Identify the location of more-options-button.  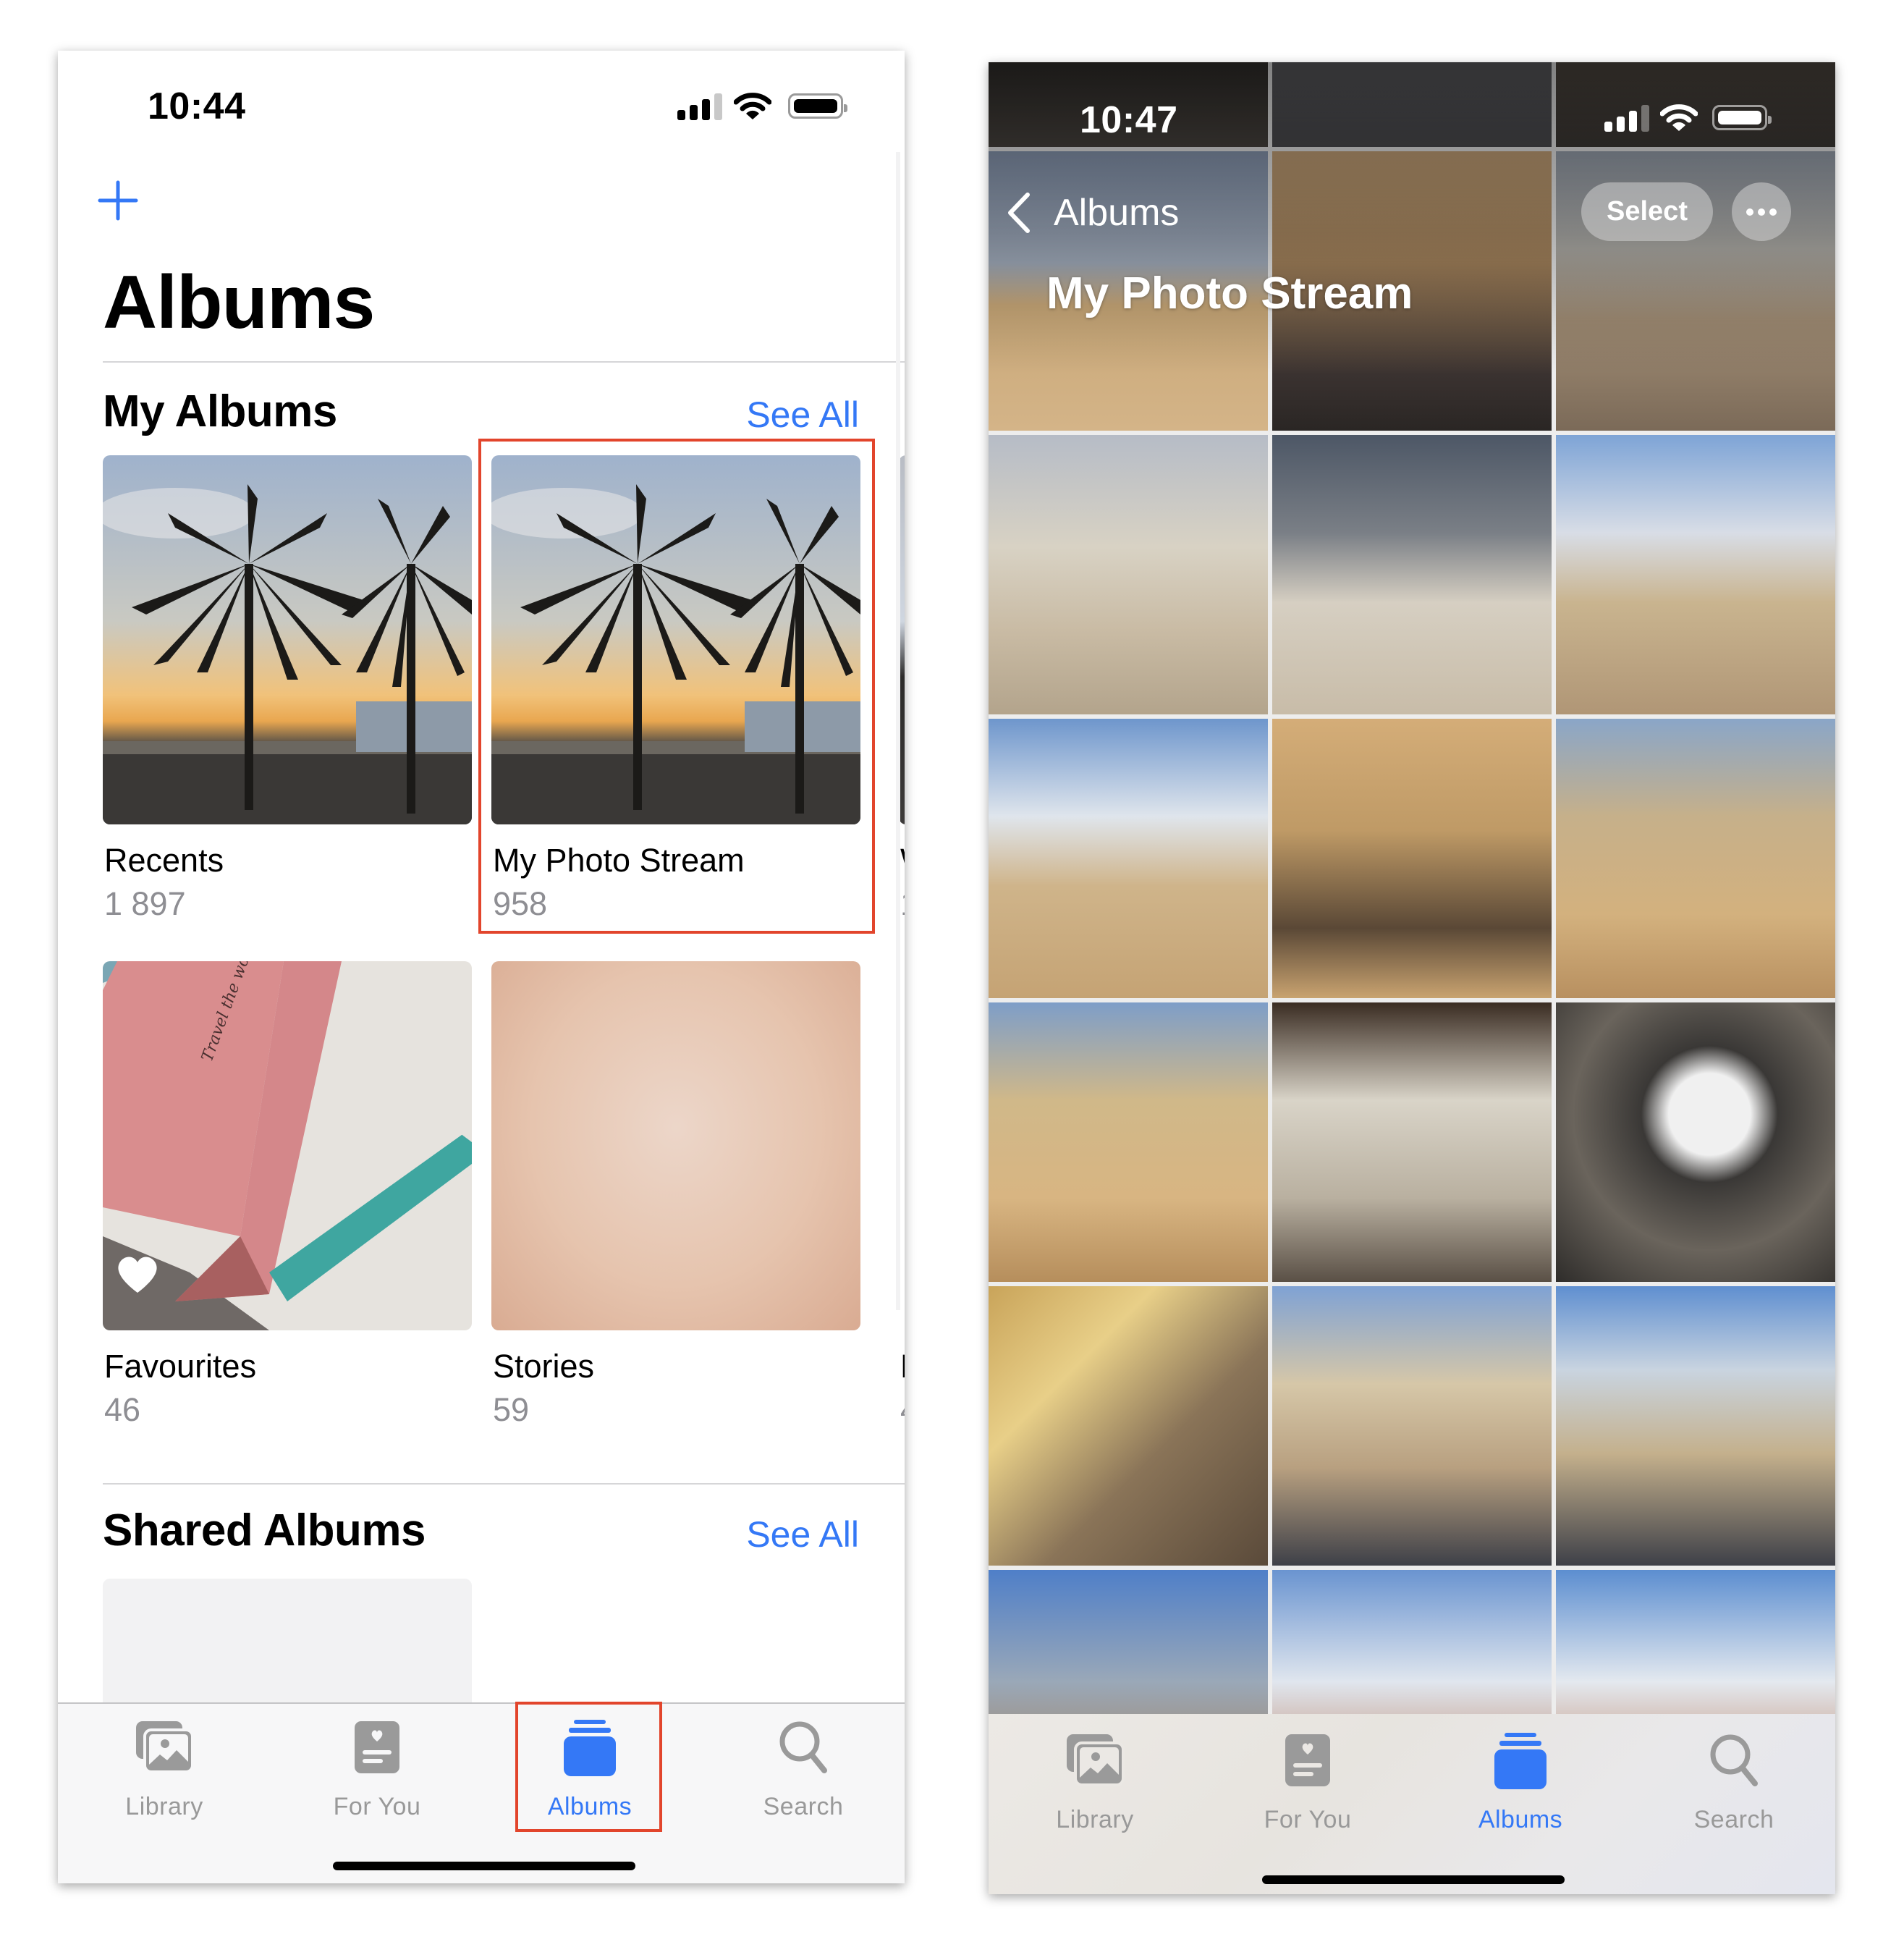
(1761, 212).